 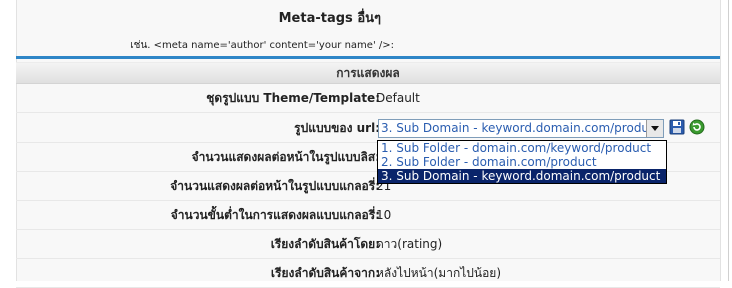 I want to click on row-gallery-min: จำนวนขั้นต่ำในการแสดงผลแบบแกลอรี่: 10, so click(x=368, y=215).